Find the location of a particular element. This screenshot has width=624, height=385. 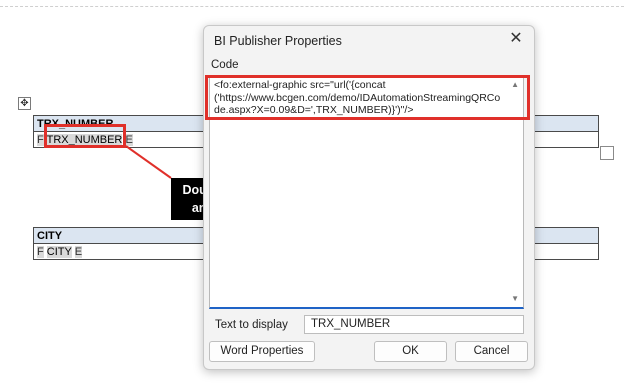

code-highlight-box is located at coordinates (367, 97).